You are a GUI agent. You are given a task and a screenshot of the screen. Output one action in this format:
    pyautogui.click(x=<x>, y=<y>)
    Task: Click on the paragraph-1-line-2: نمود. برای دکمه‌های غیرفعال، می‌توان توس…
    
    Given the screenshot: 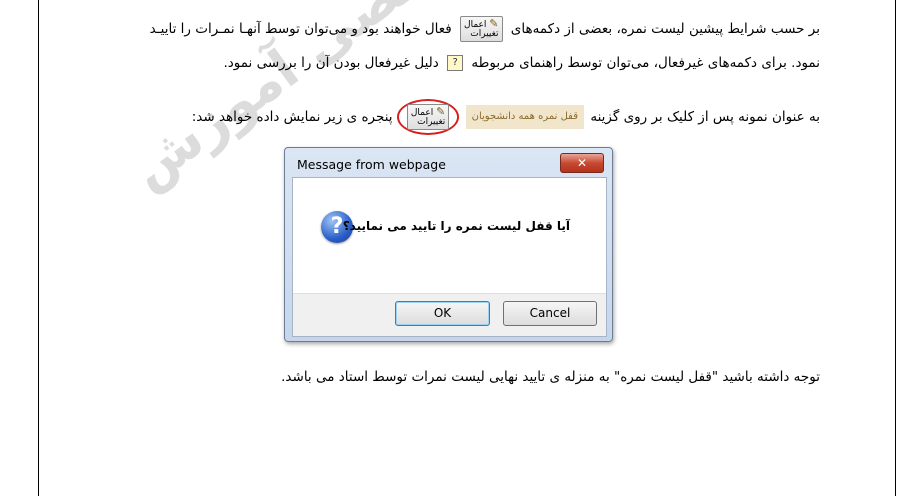 What is the action you would take?
    pyautogui.click(x=521, y=63)
    